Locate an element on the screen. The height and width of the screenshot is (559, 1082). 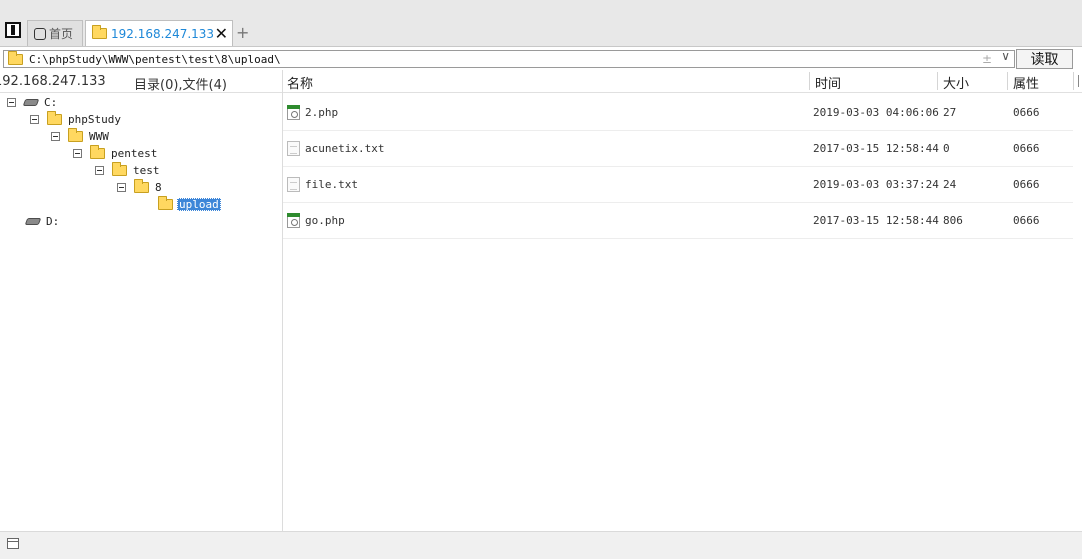
tree-node-www: WWW is located at coordinates (80, 135).